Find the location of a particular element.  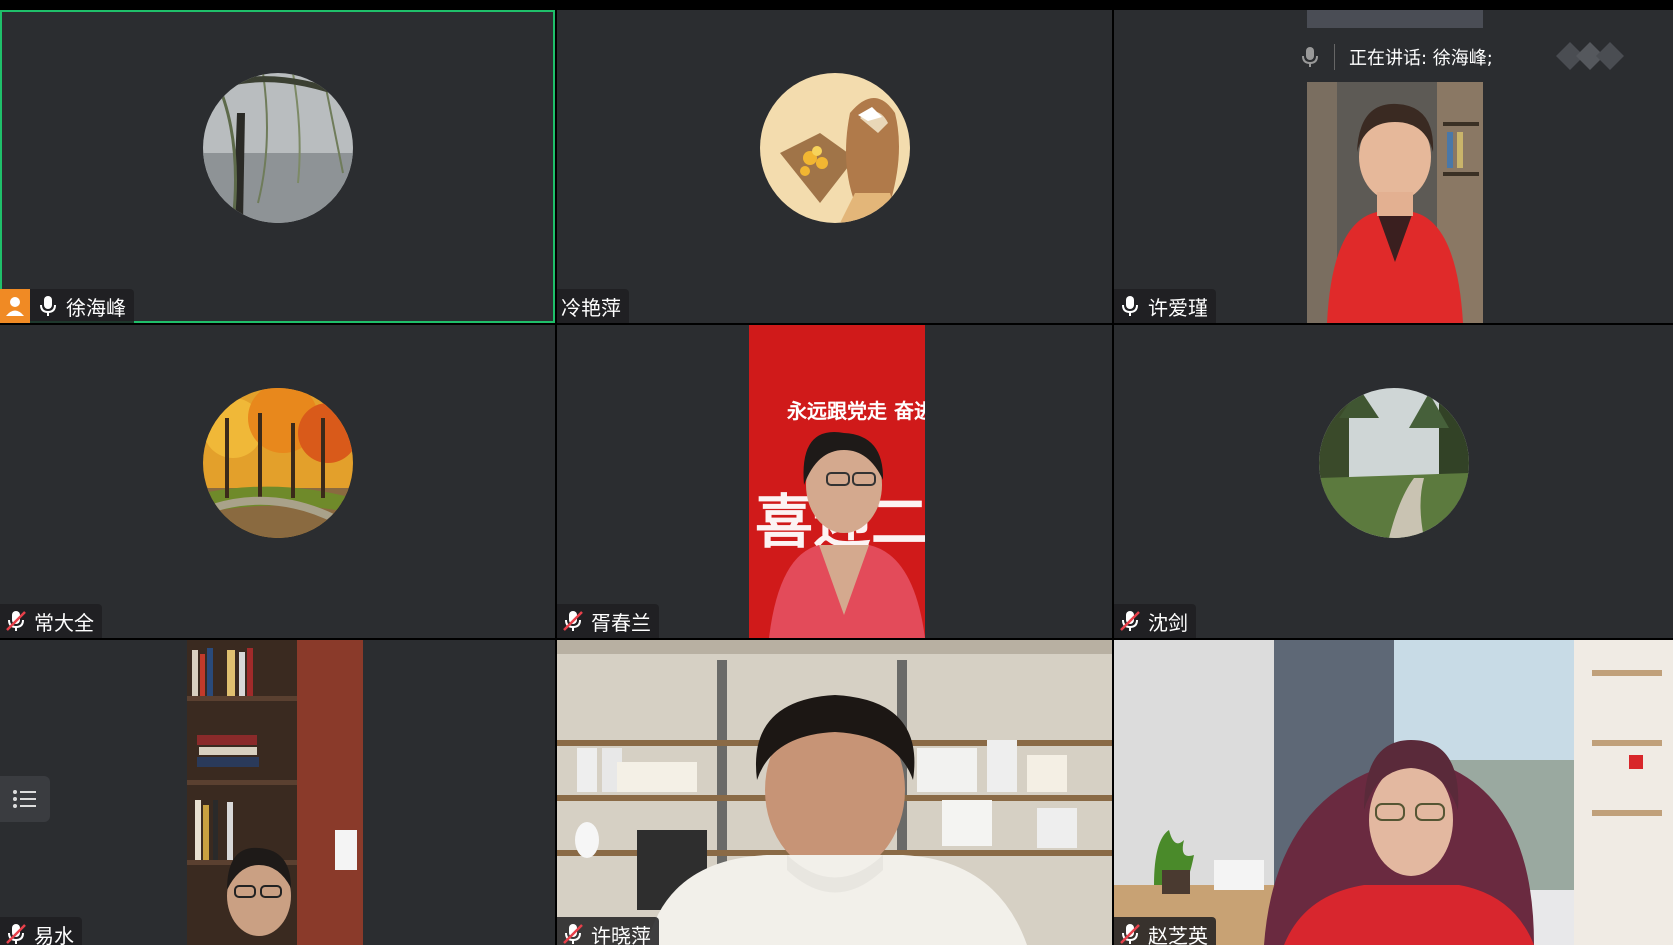

participant-tile-6: 沈剑 is located at coordinates (1393, 481).